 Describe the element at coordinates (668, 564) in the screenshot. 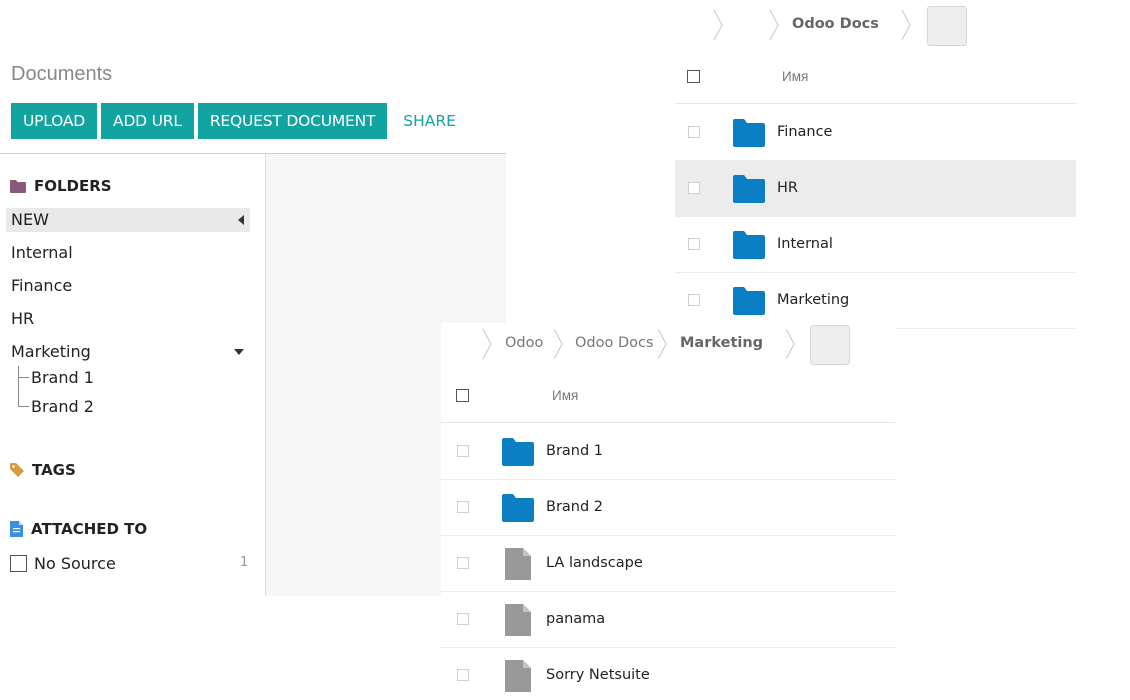

I see `list-row: LA landscape` at that location.